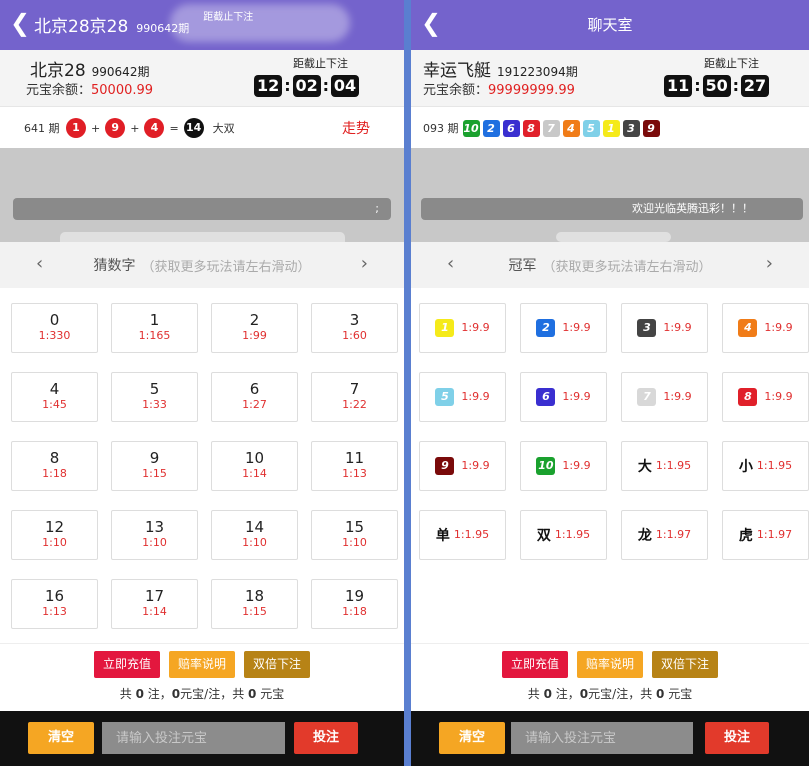 The height and width of the screenshot is (766, 809). I want to click on option-odds: 1:18, so click(354, 611).